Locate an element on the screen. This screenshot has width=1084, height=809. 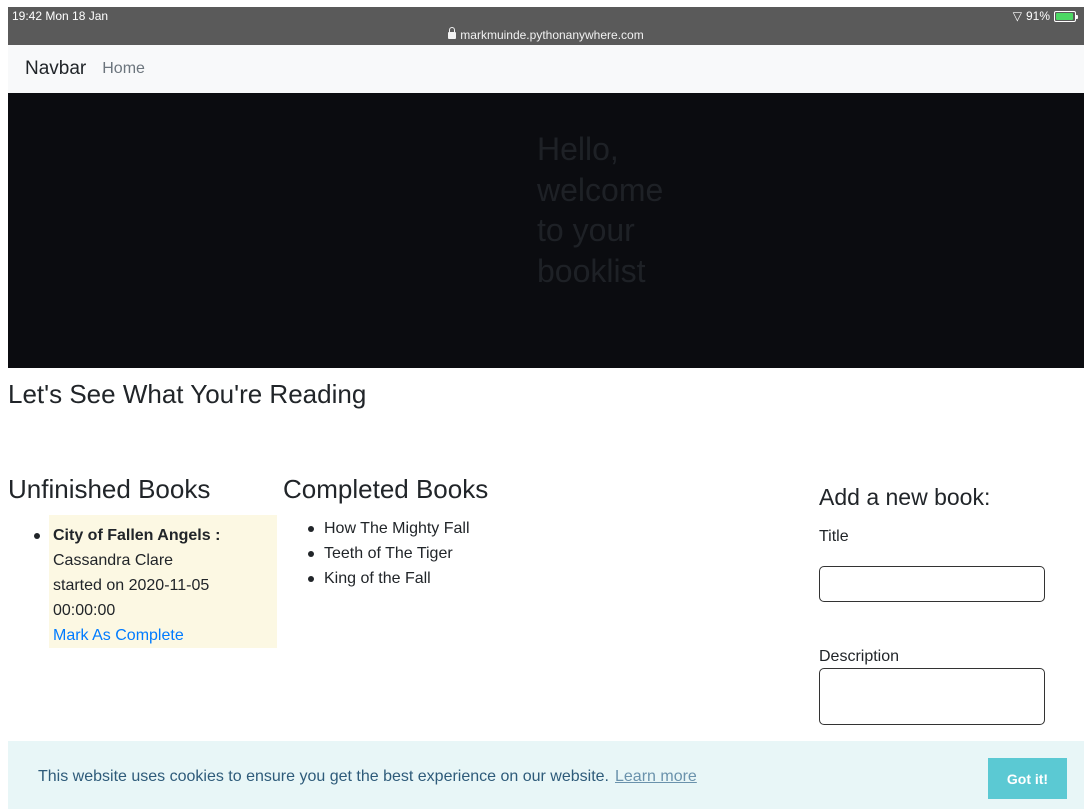
nav-link-home: Home is located at coordinates (123, 69).